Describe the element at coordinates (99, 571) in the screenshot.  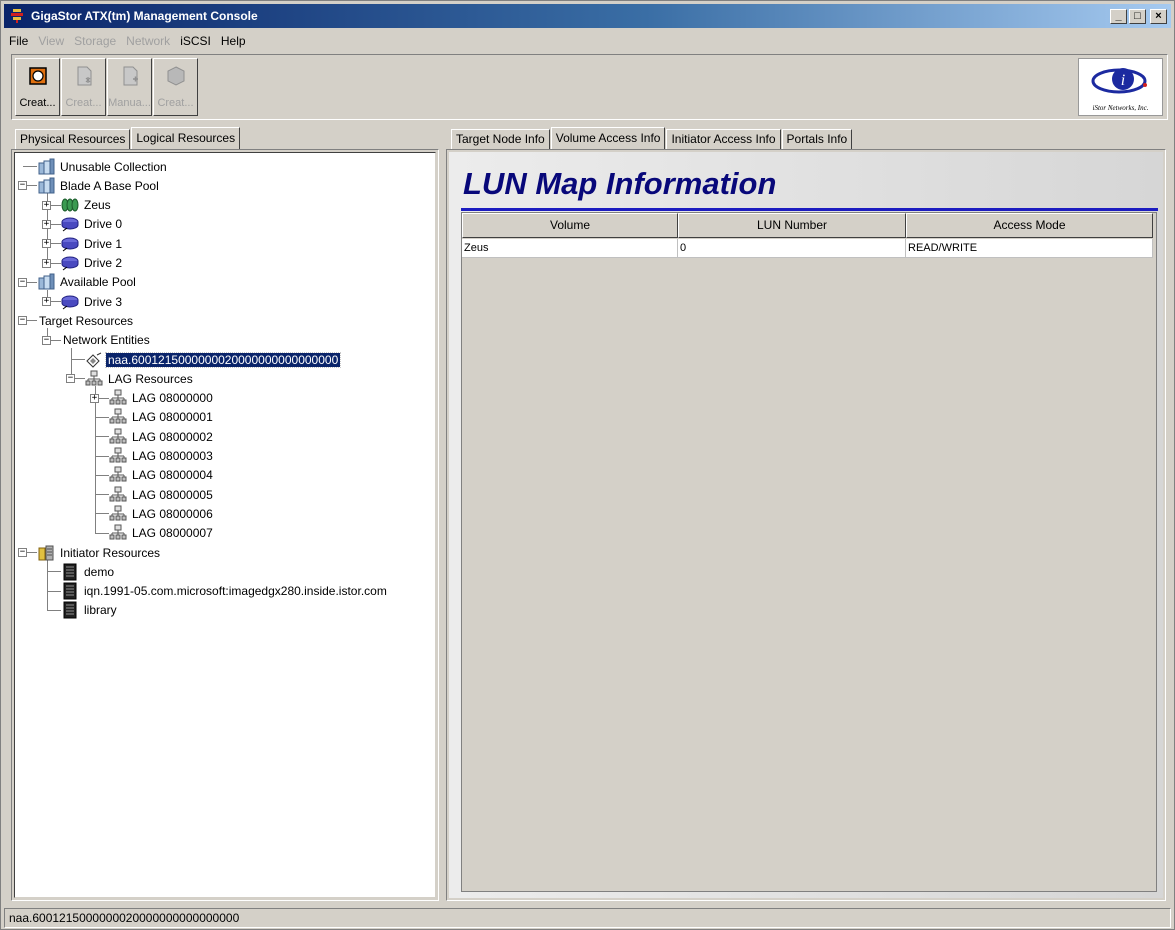
I see `tree-node-label: demo` at that location.